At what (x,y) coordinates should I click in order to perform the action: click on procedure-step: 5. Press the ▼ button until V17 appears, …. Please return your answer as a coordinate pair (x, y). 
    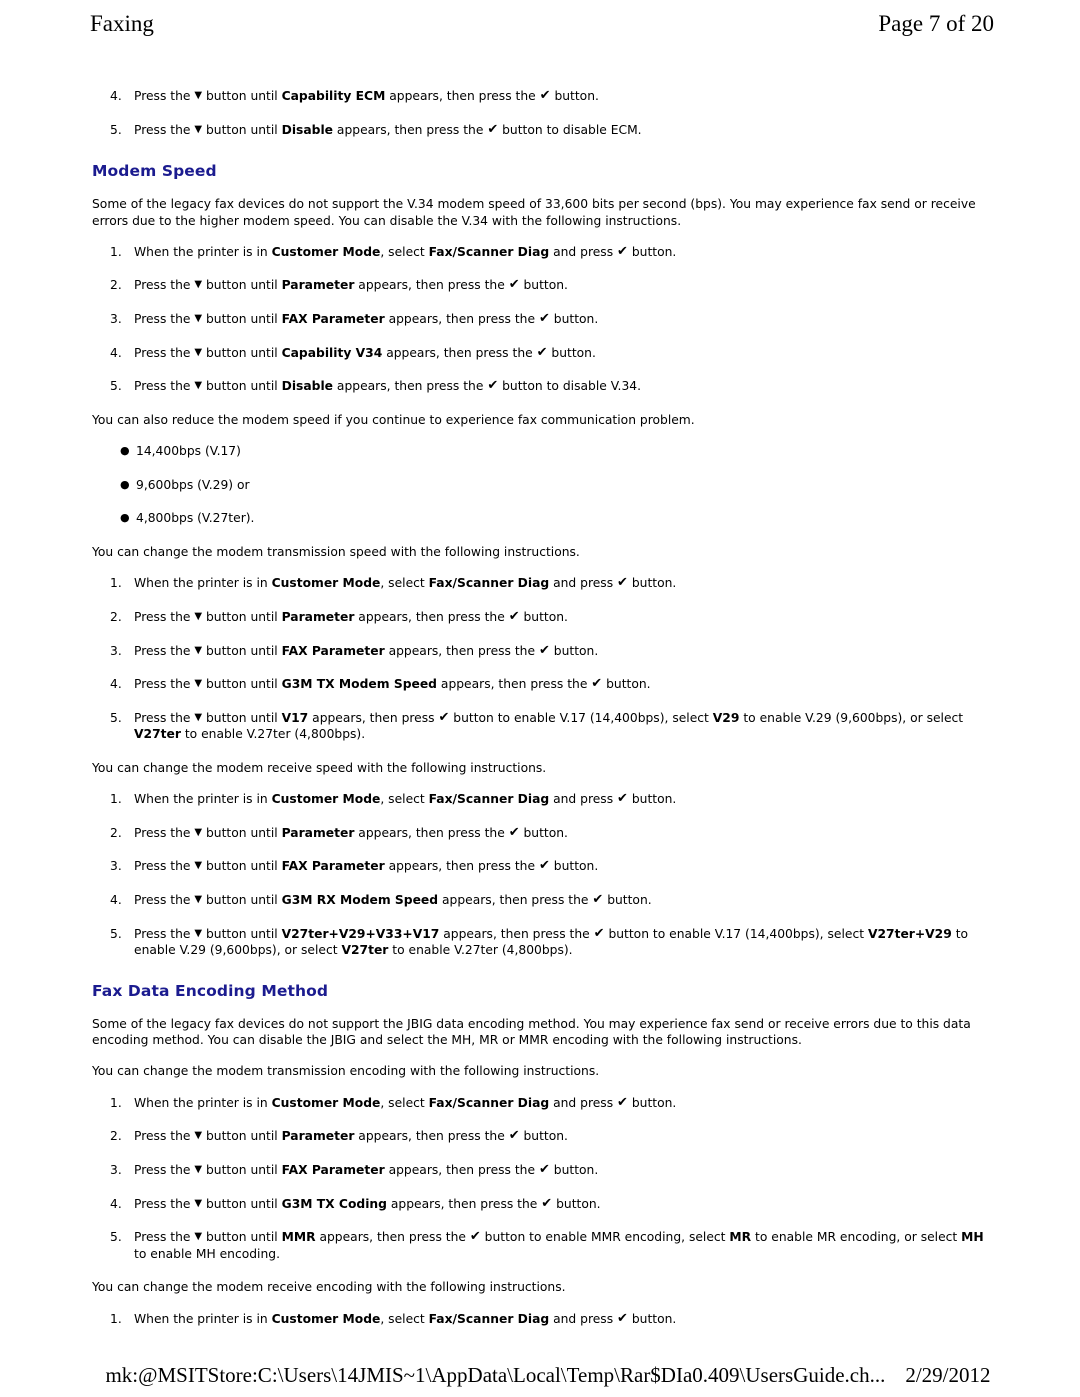
    Looking at the image, I should click on (542, 726).